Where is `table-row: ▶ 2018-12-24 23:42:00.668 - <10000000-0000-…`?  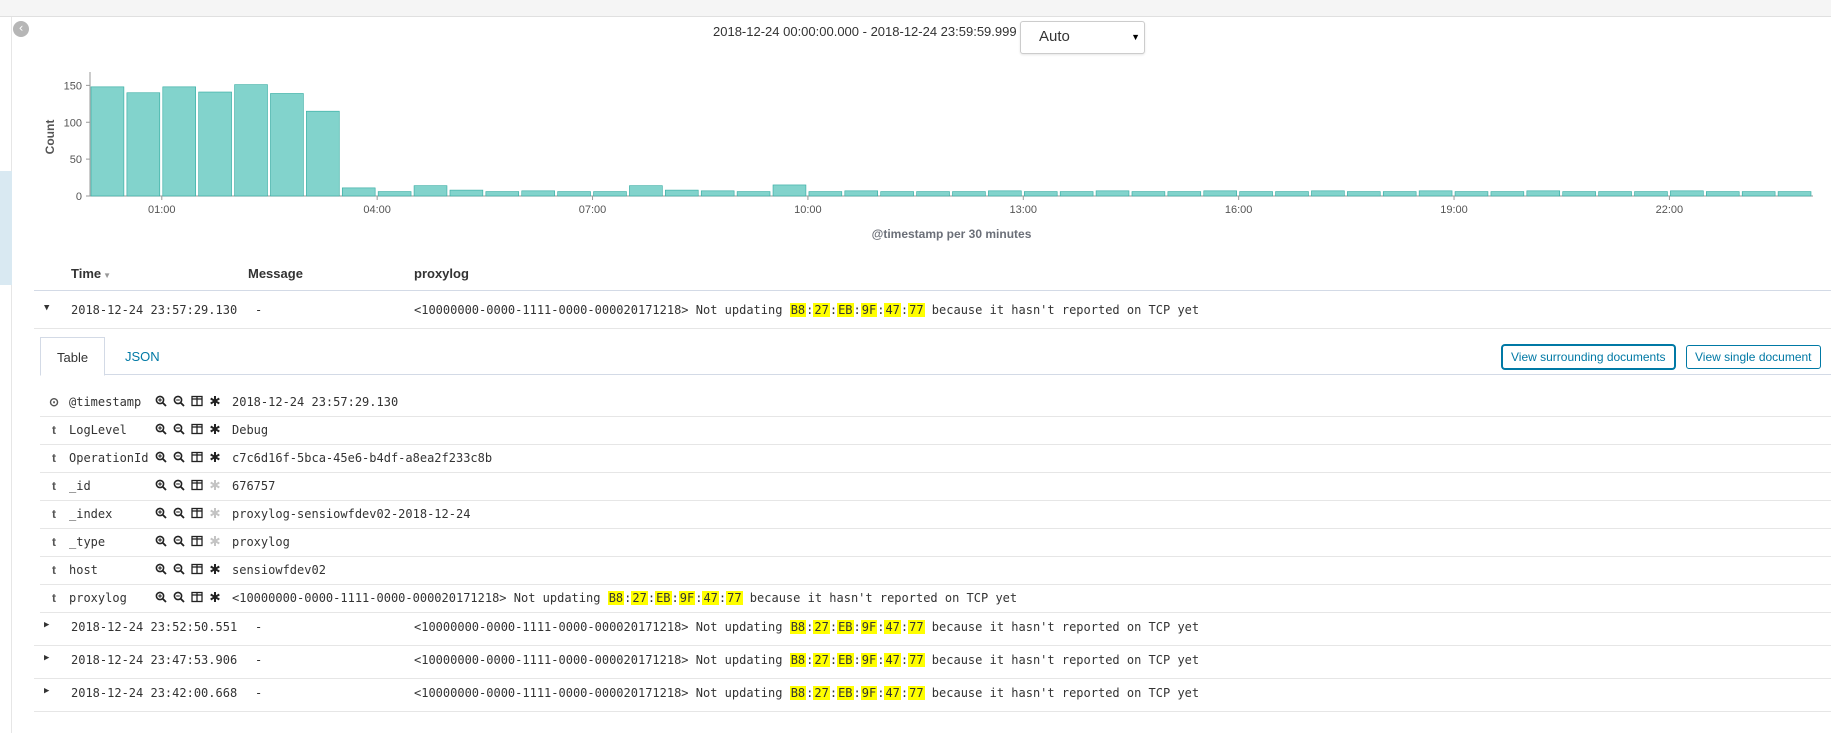 table-row: ▶ 2018-12-24 23:42:00.668 - <10000000-0000-… is located at coordinates (932, 693).